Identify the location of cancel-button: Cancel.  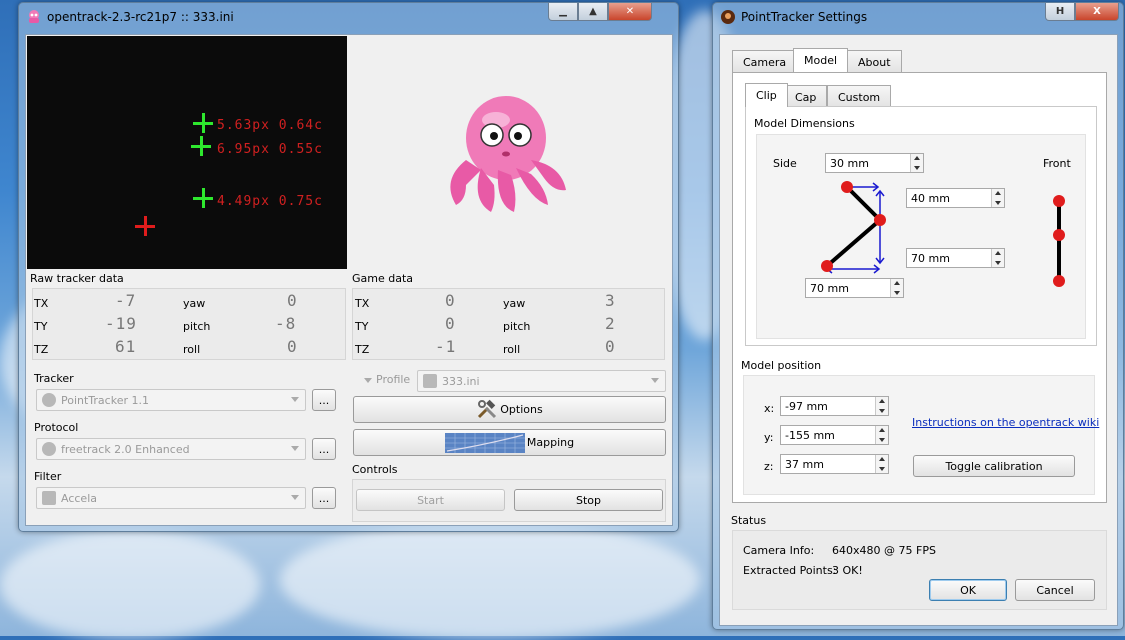
(1055, 590).